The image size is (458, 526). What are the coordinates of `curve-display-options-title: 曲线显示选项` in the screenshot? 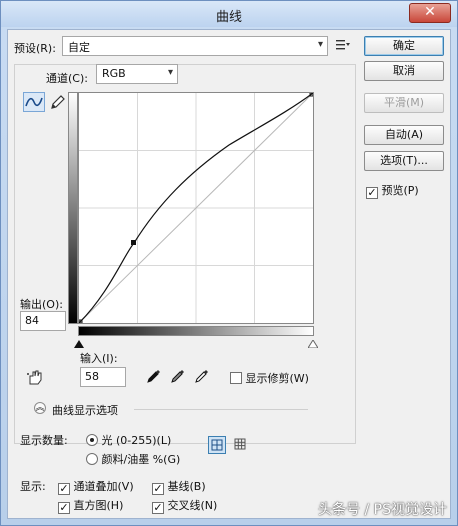 It's located at (85, 410).